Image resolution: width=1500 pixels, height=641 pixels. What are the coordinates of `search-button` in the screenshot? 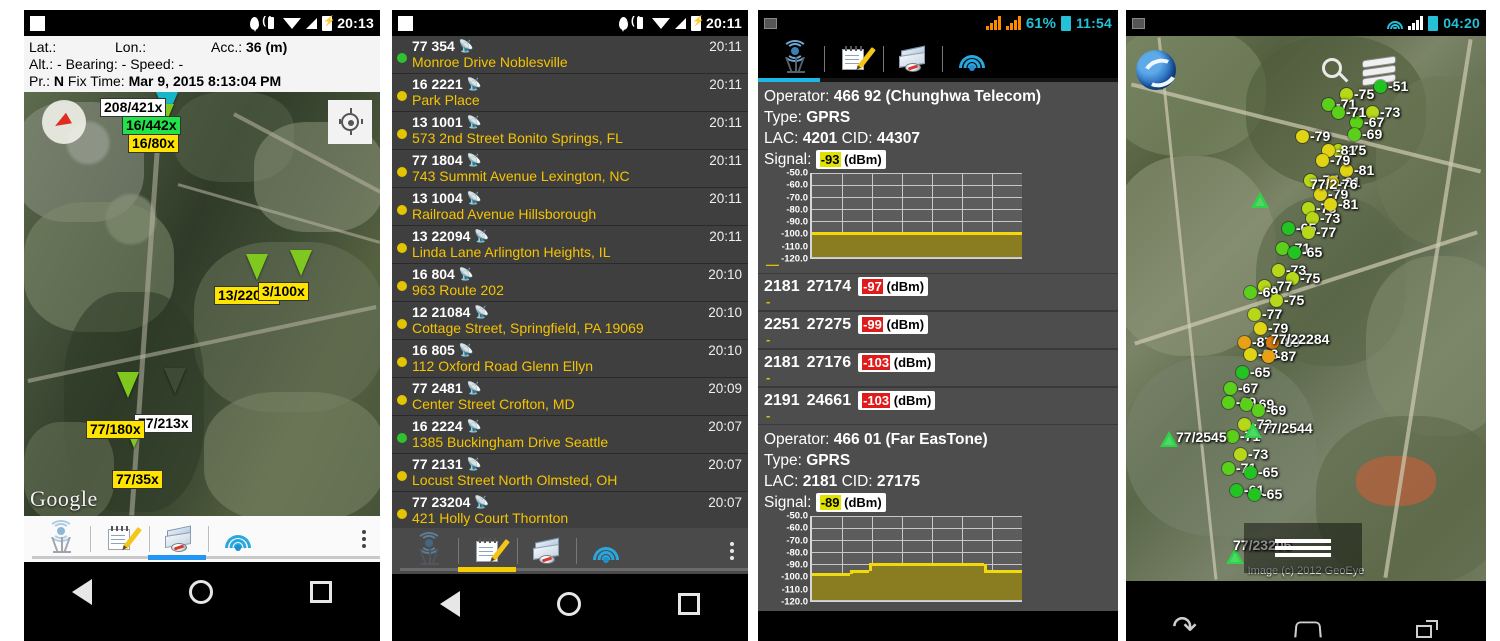 It's located at (1337, 73).